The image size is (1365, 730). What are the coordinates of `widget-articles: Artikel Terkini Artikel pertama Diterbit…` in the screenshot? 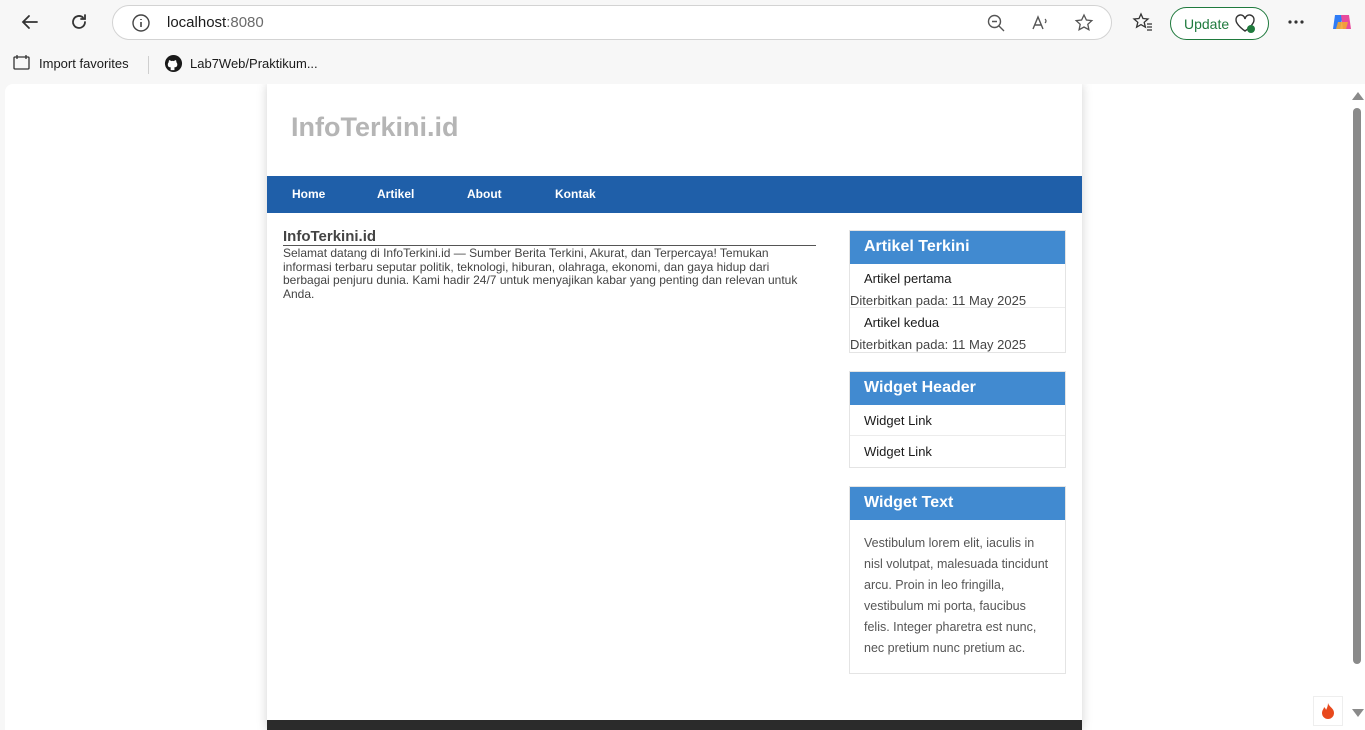 It's located at (957, 291).